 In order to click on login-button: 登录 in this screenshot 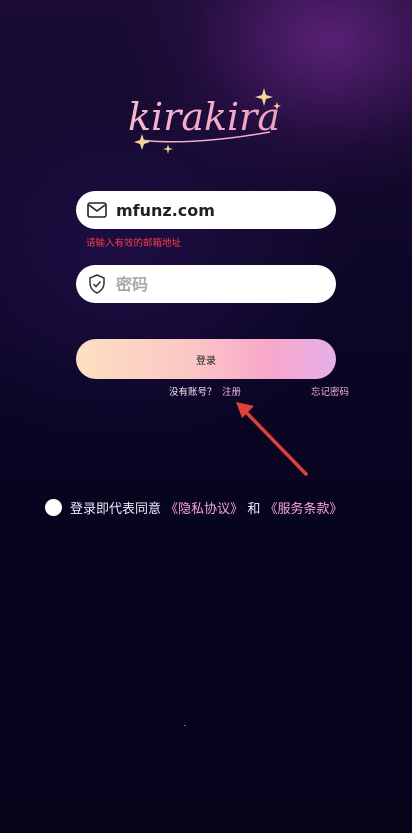, I will do `click(206, 359)`.